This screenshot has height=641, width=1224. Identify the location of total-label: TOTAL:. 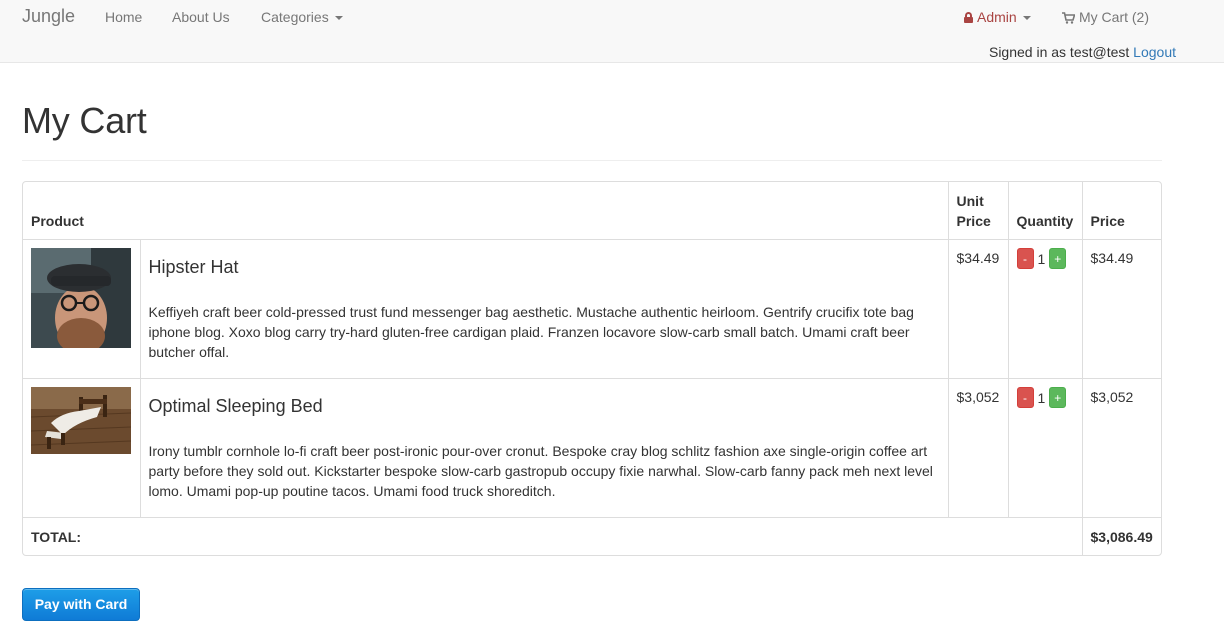
(553, 535).